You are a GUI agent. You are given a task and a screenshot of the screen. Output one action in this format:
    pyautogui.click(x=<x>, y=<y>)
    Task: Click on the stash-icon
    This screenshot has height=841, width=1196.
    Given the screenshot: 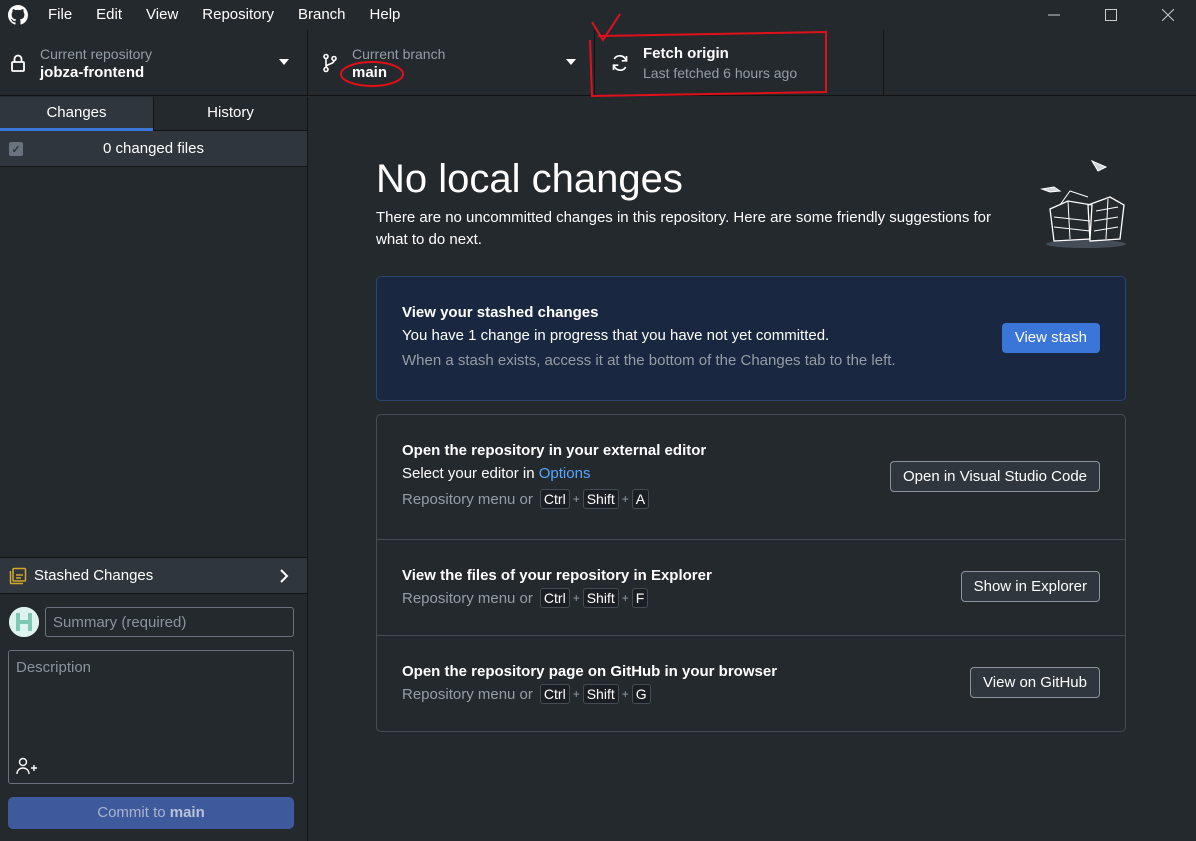 What is the action you would take?
    pyautogui.click(x=18, y=575)
    